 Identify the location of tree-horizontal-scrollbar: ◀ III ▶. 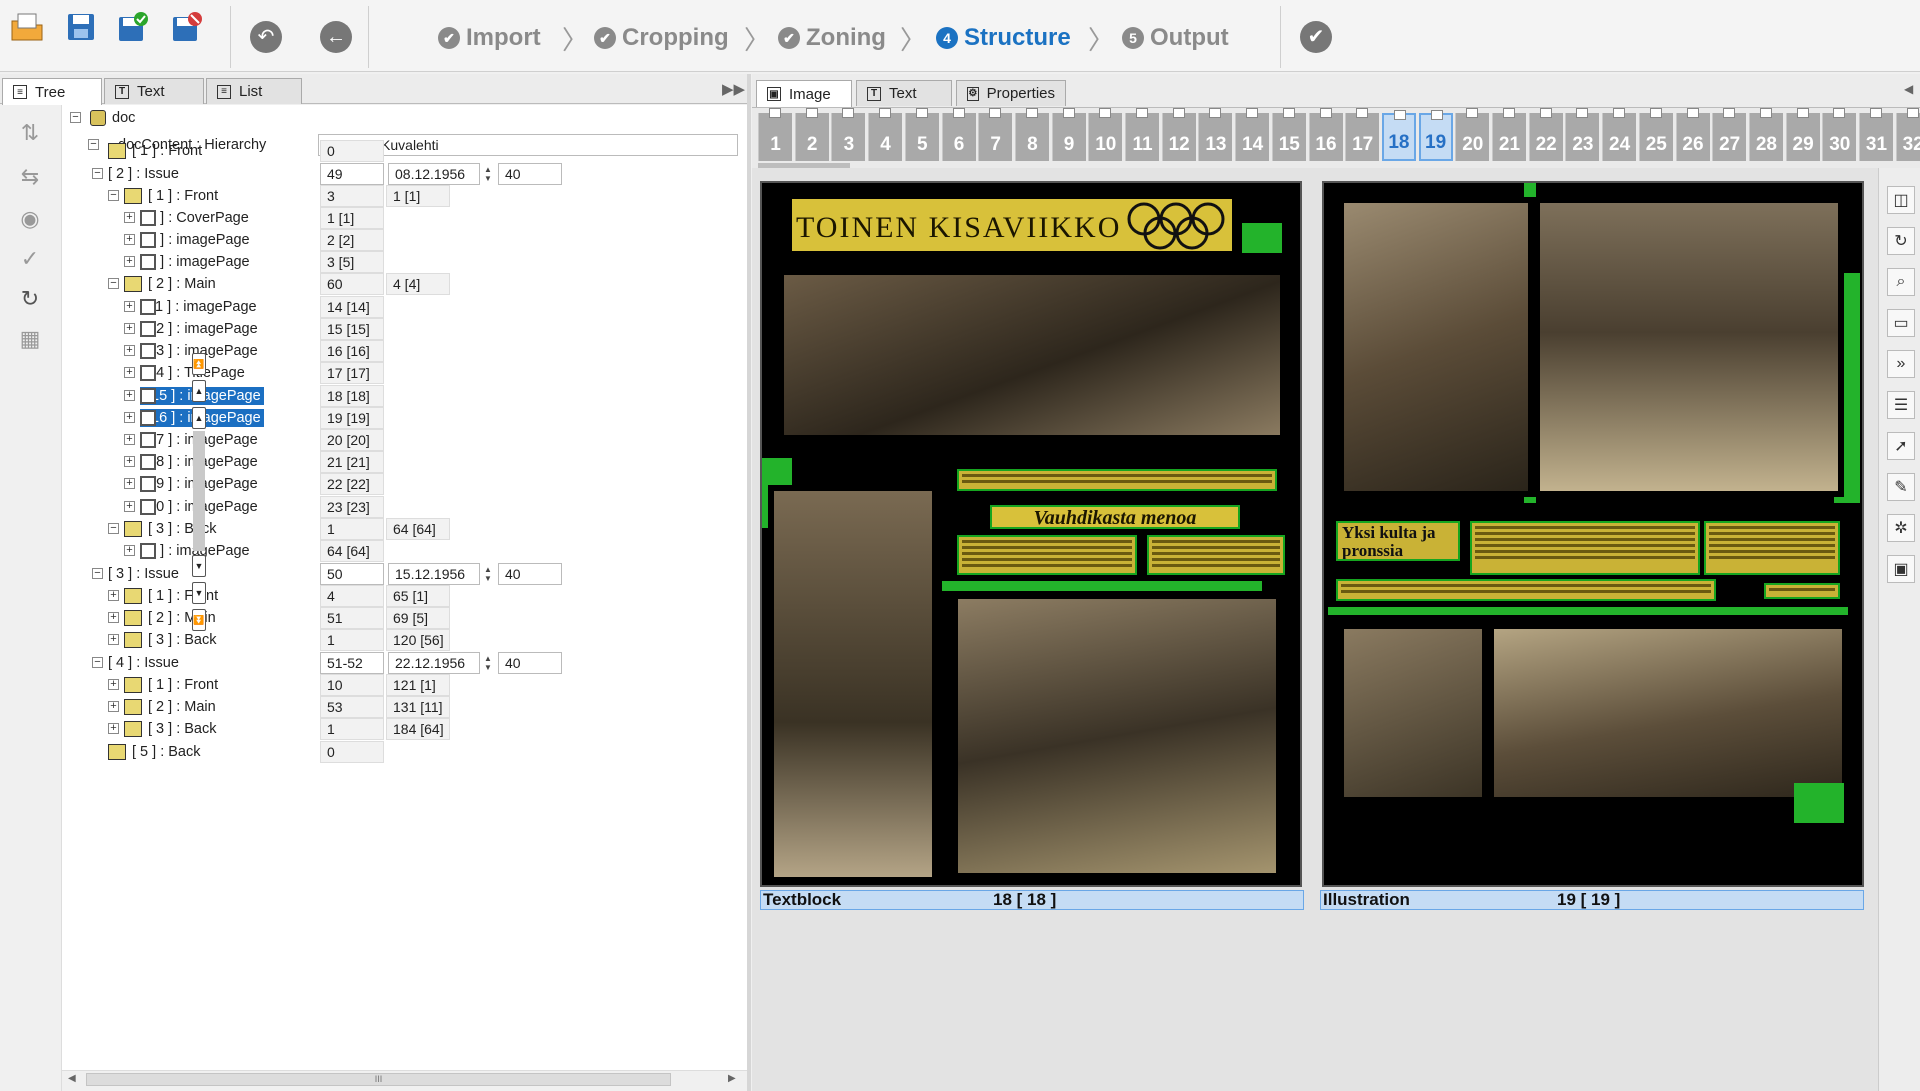
(404, 1079).